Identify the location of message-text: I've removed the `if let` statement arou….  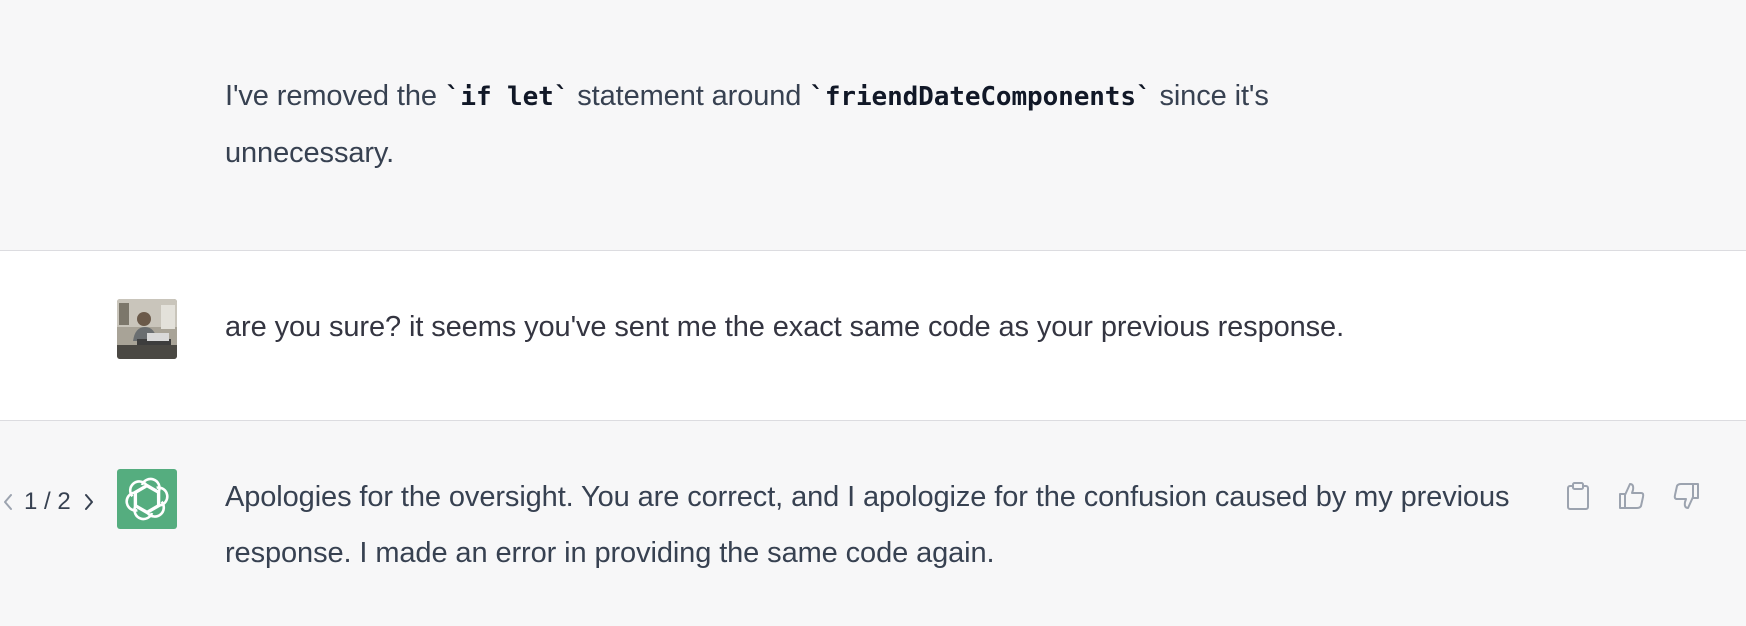
(815, 124).